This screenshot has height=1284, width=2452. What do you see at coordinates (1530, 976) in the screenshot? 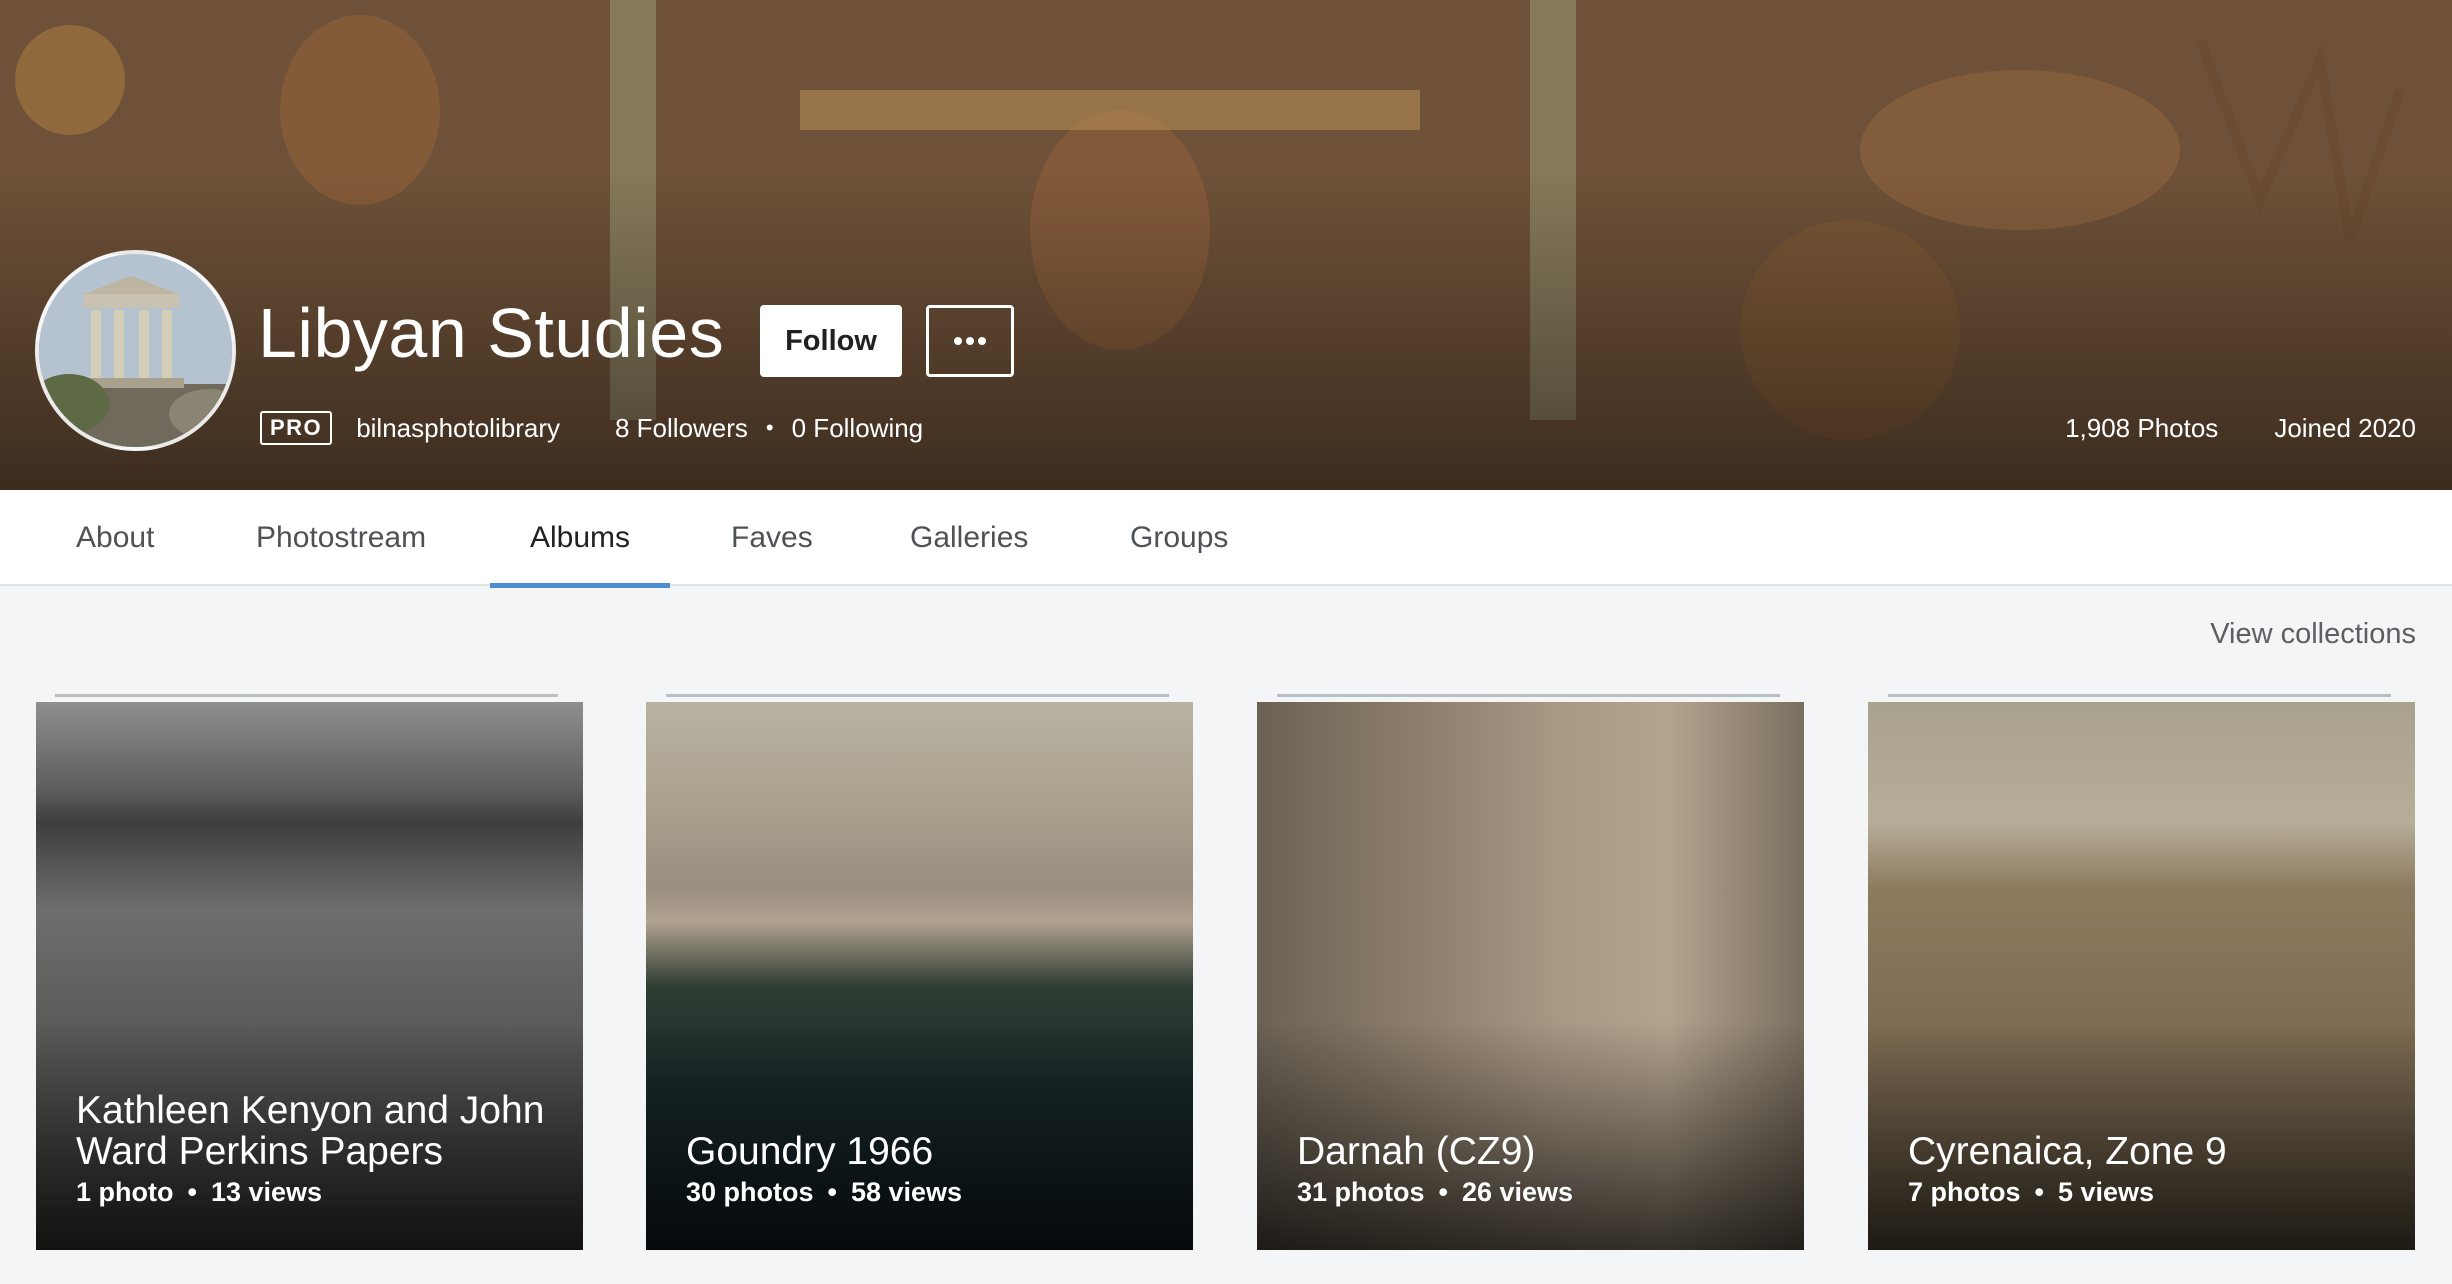
I see `album-card: Darnah (CZ9) 31 photos • 26 views` at bounding box center [1530, 976].